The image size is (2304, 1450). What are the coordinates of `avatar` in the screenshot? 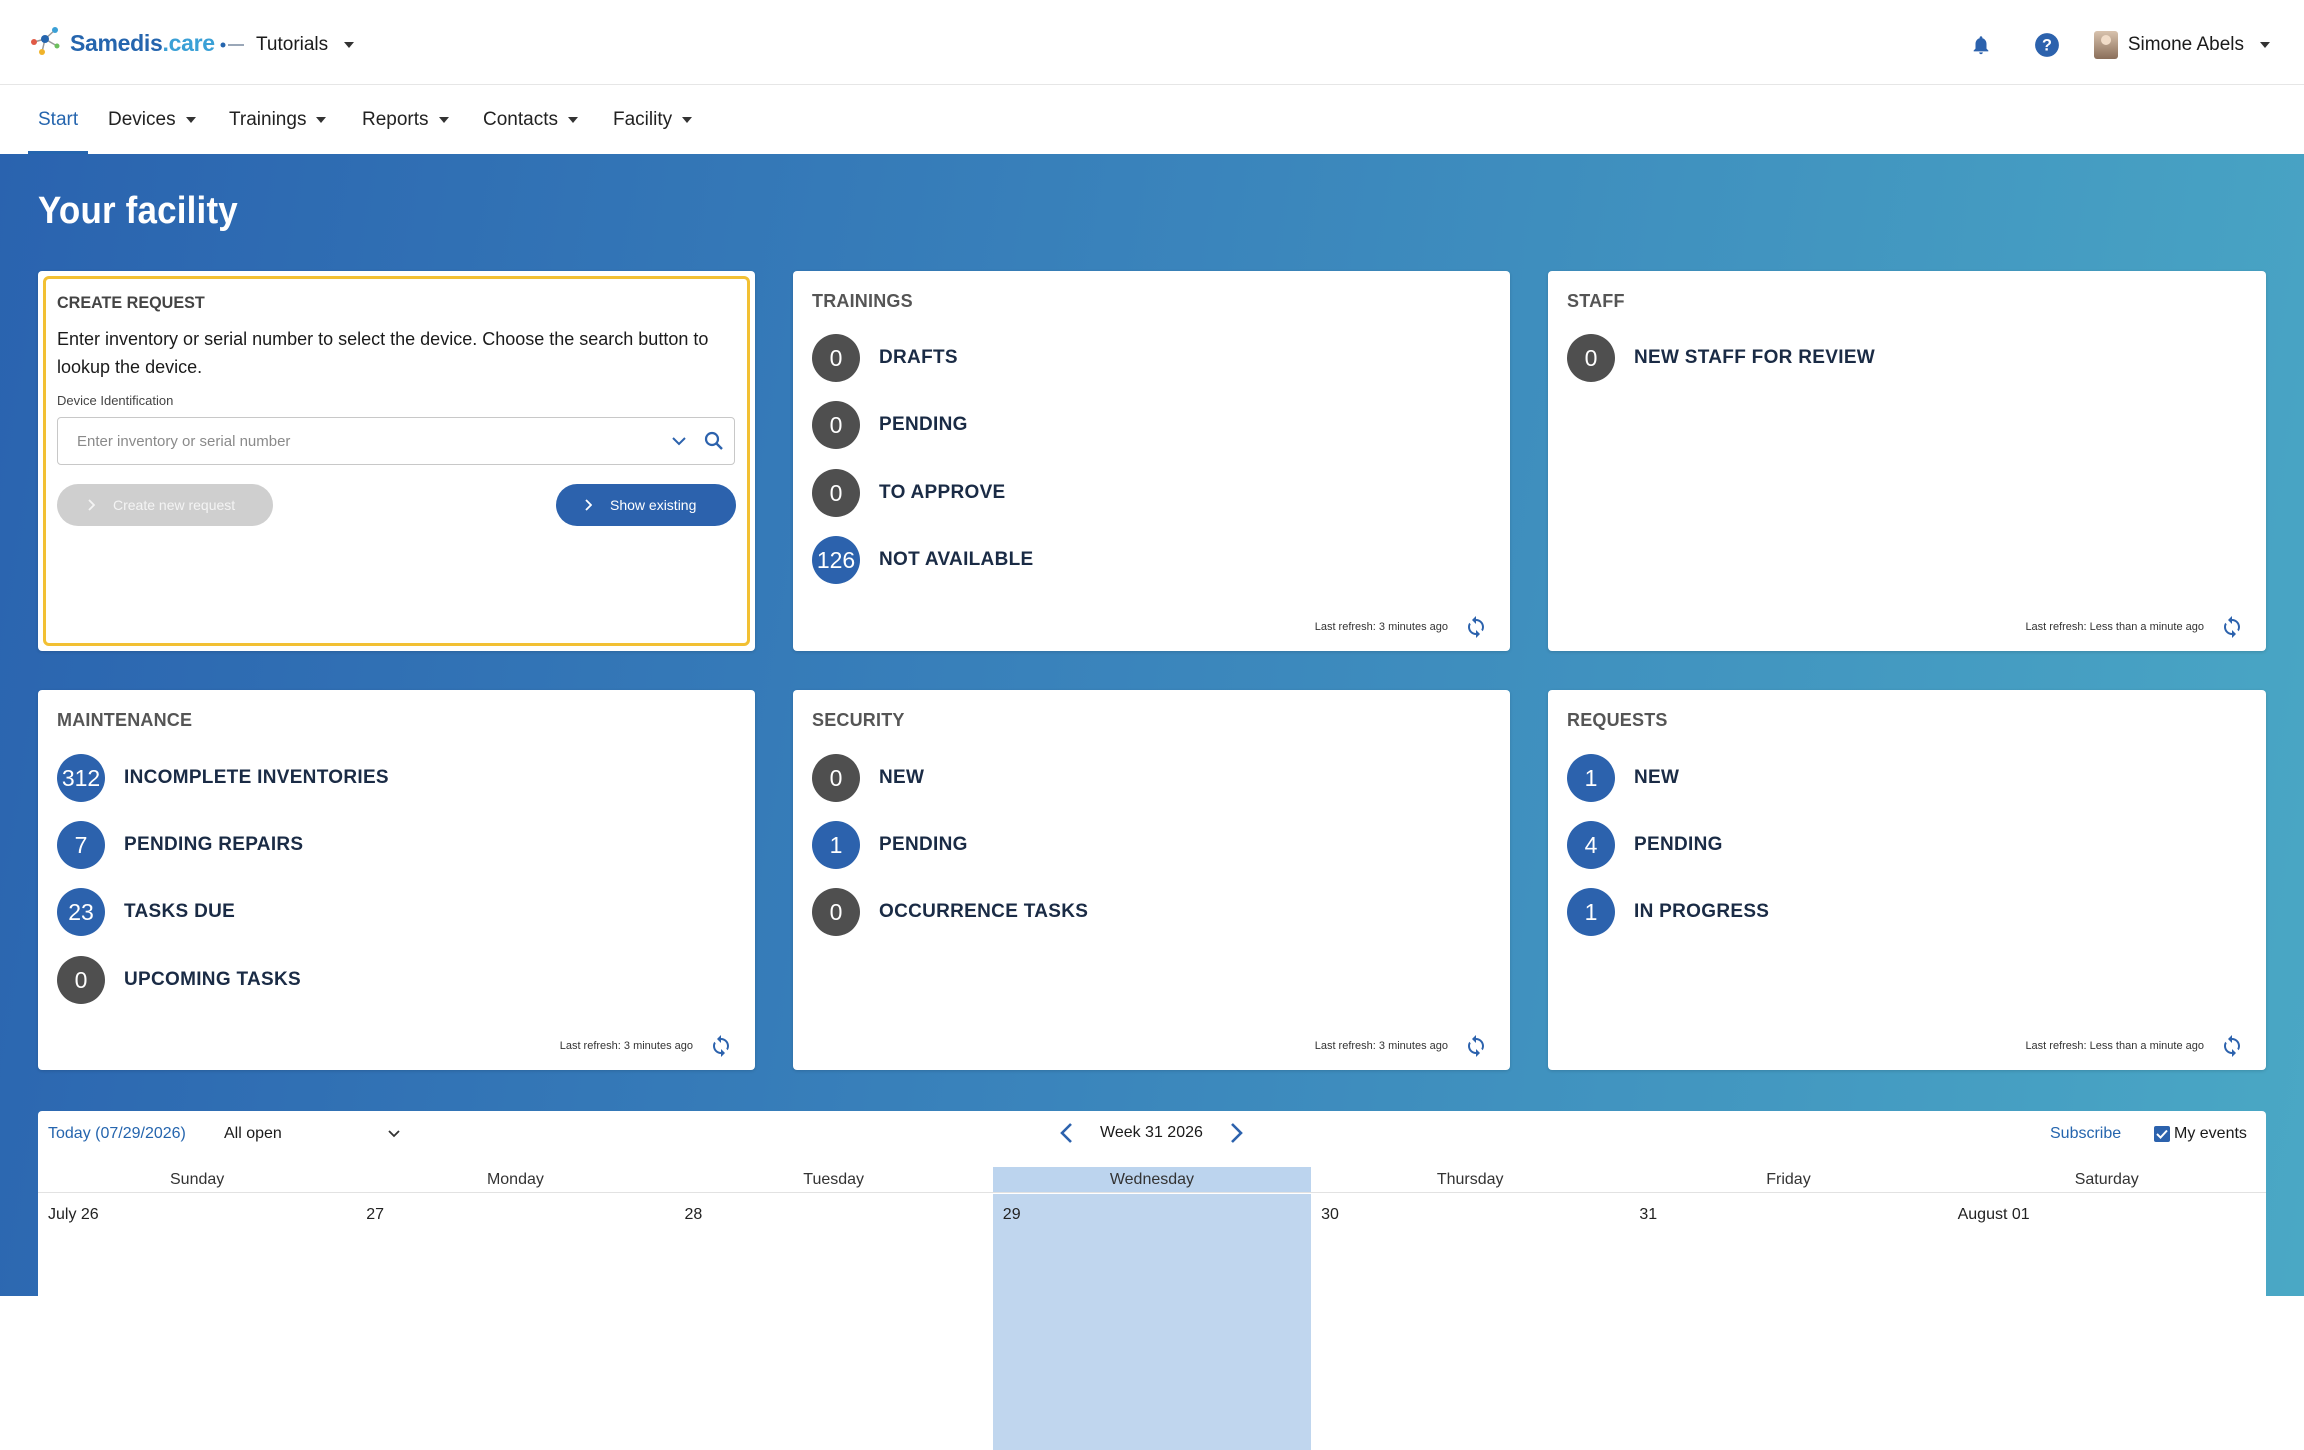 It's located at (2105, 45).